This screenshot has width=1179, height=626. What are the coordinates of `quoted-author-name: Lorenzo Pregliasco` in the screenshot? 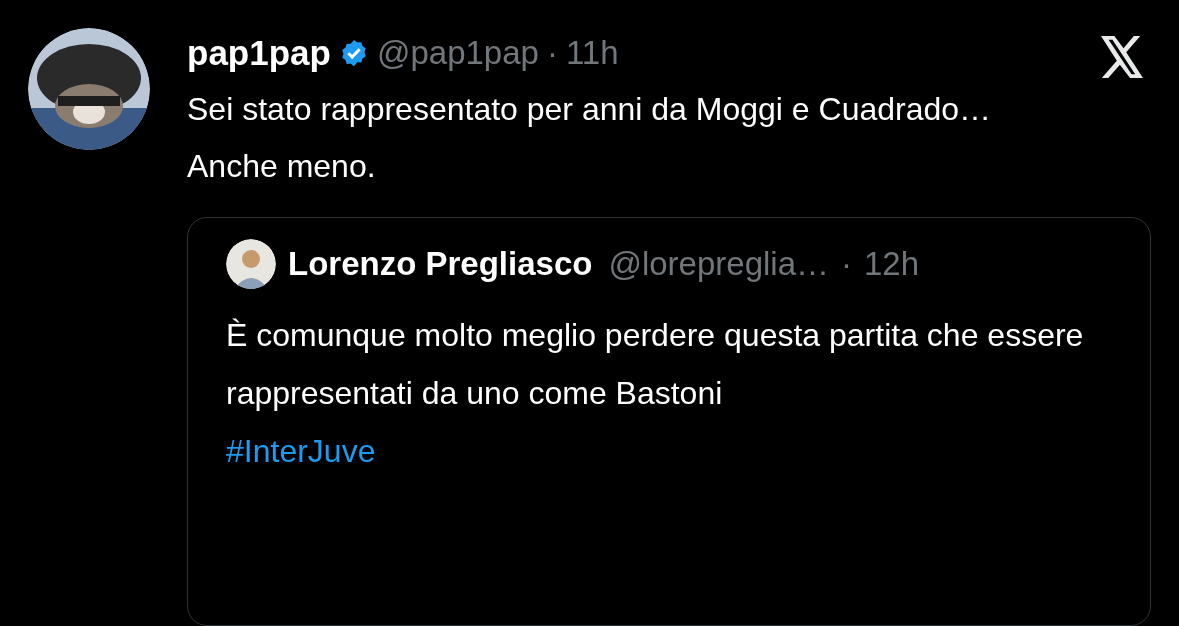 It's located at (440, 264).